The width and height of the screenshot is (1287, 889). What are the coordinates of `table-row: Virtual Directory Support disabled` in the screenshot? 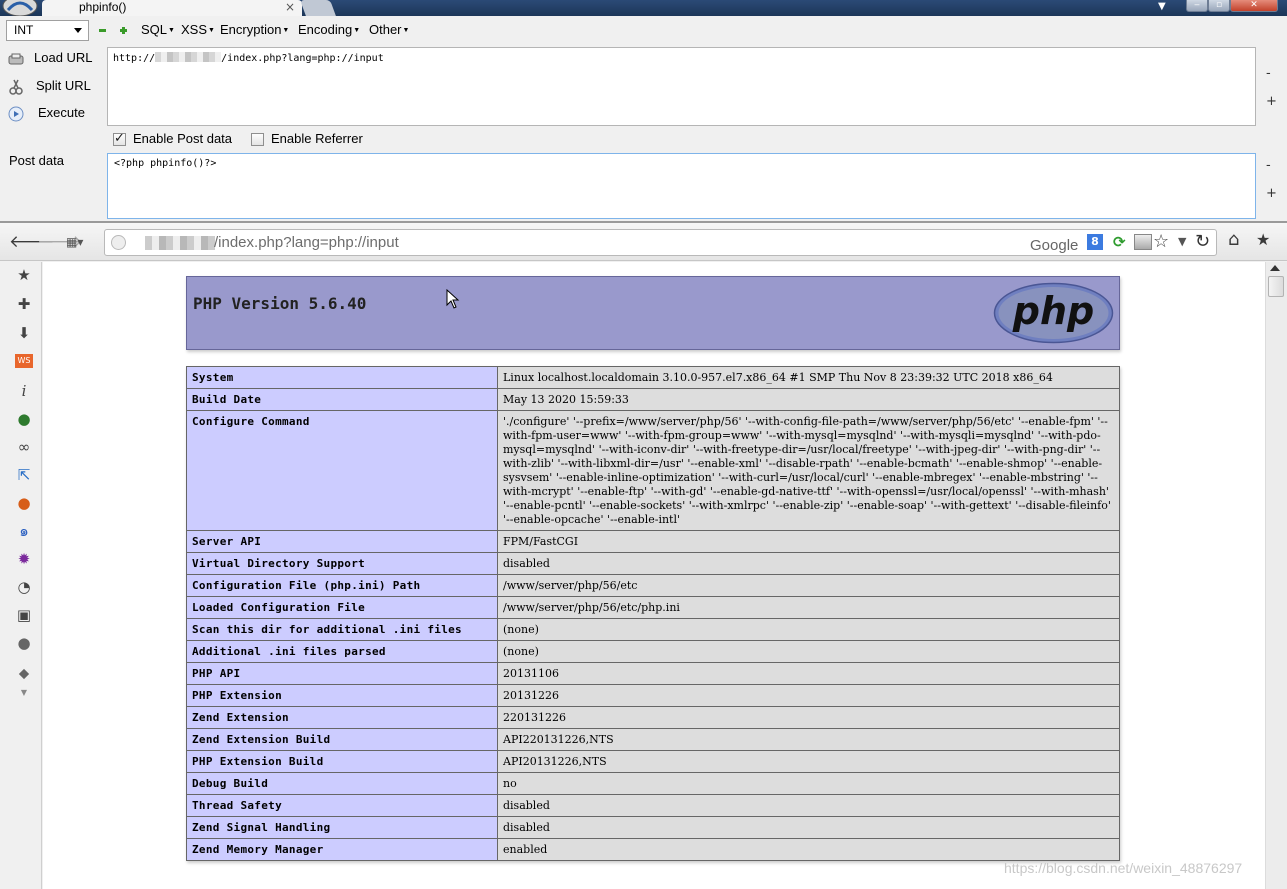 It's located at (653, 563).